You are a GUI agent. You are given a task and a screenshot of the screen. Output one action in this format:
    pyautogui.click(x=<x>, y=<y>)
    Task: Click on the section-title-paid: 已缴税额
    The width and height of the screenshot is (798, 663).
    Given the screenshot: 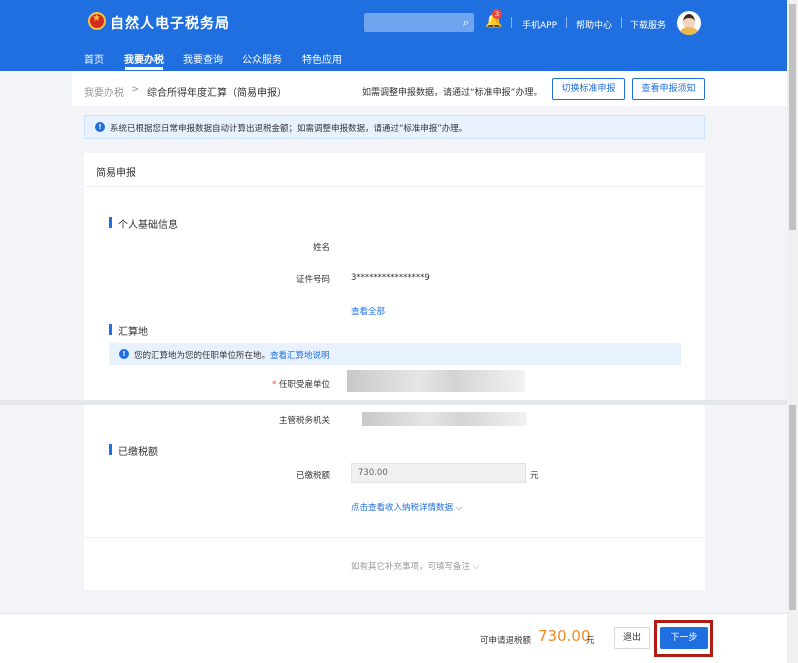 What is the action you would take?
    pyautogui.click(x=138, y=452)
    